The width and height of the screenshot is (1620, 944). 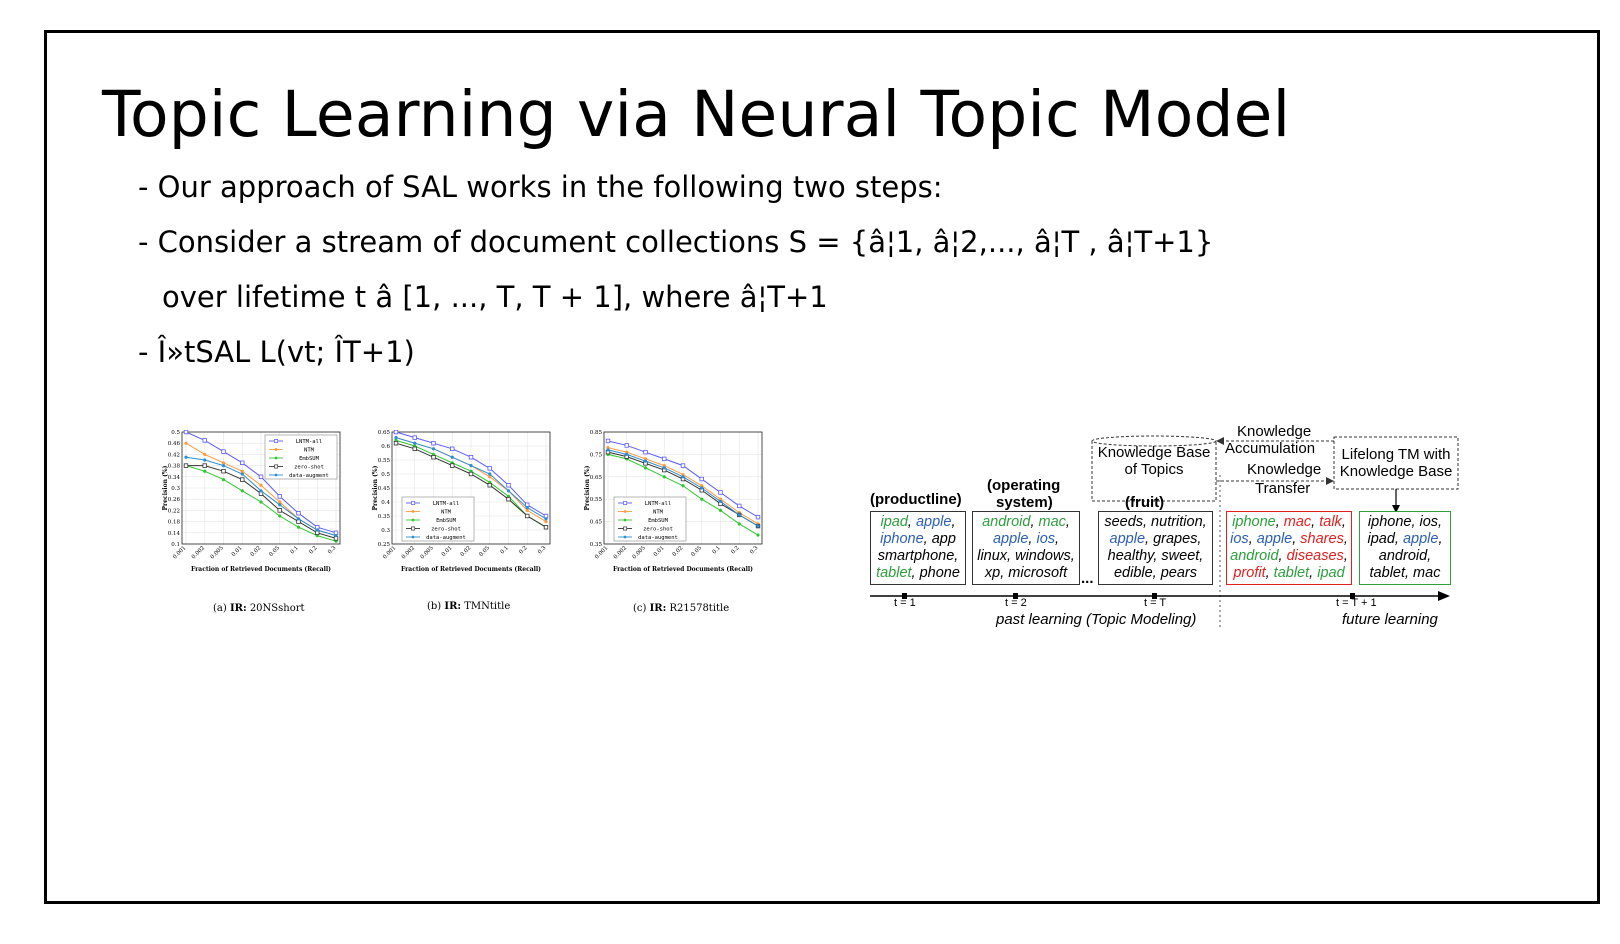 I want to click on lifelong-label-line1: Lifelong TM with, so click(x=1396, y=454).